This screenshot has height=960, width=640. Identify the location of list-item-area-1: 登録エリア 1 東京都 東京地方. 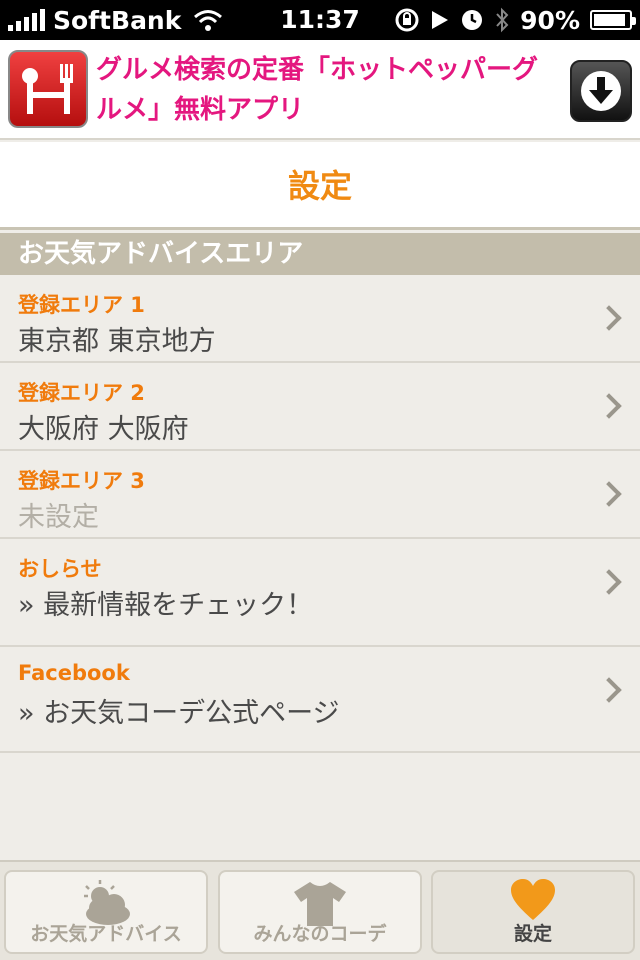
(320, 319).